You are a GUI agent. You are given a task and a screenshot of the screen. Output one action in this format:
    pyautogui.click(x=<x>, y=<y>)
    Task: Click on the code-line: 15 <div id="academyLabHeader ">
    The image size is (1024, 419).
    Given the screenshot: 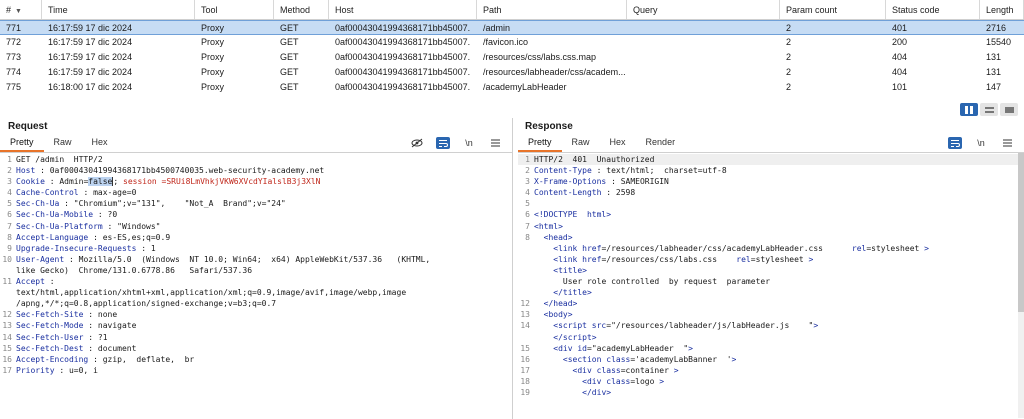 What is the action you would take?
    pyautogui.click(x=771, y=348)
    